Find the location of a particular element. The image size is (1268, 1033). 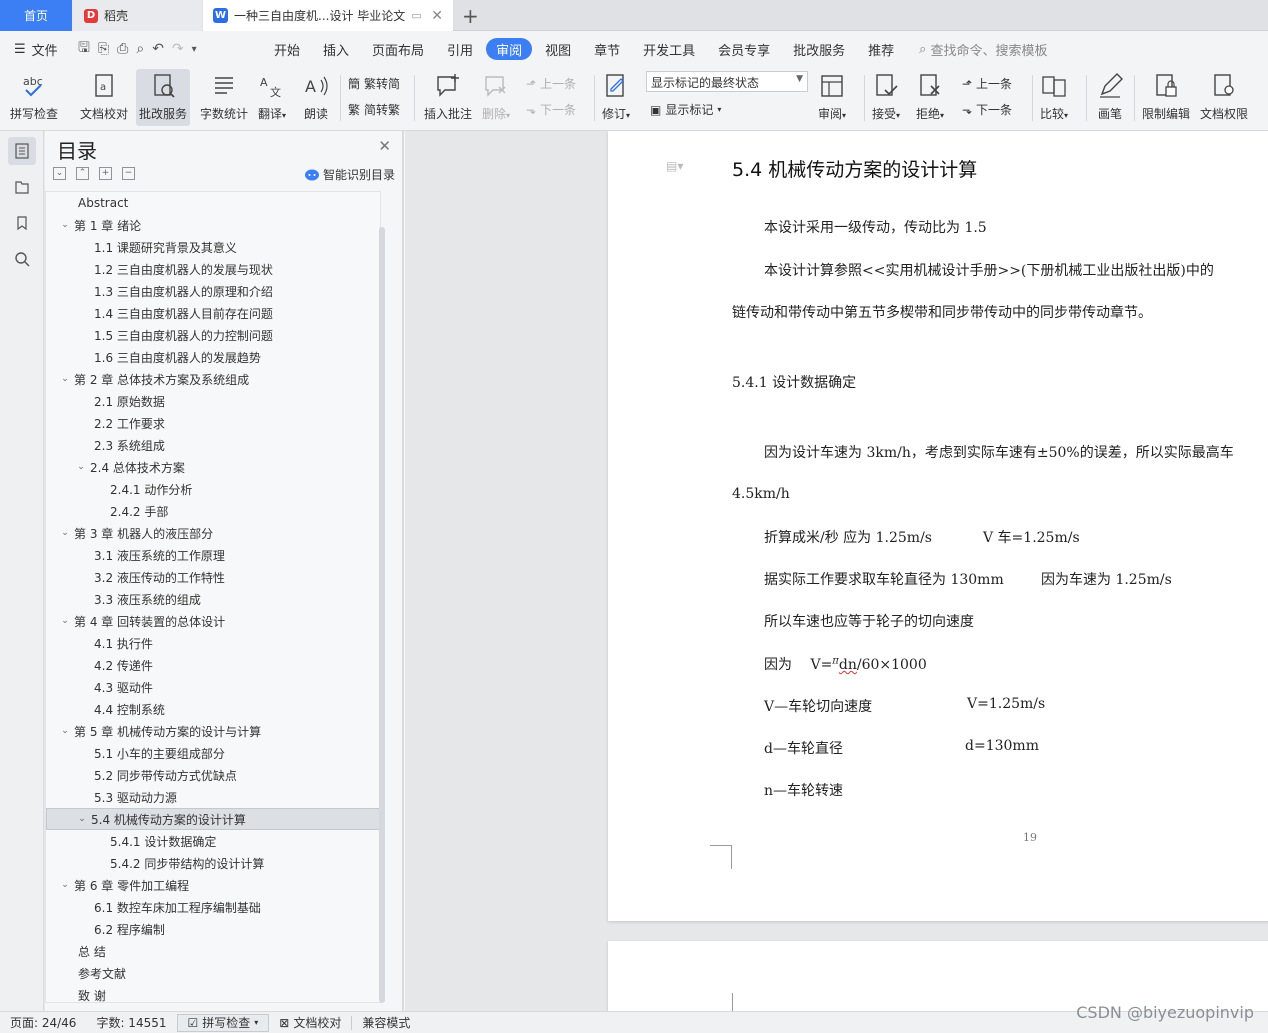

file-menu: ☰ 文件 is located at coordinates (37, 49).